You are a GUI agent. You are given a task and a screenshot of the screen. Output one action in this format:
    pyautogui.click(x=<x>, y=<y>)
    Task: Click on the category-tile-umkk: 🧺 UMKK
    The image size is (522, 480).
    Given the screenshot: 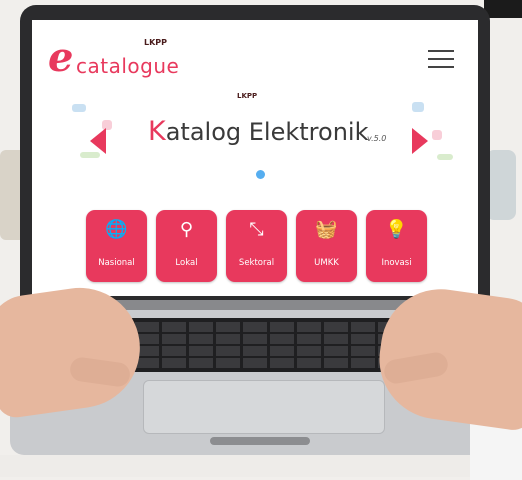 What is the action you would take?
    pyautogui.click(x=326, y=246)
    